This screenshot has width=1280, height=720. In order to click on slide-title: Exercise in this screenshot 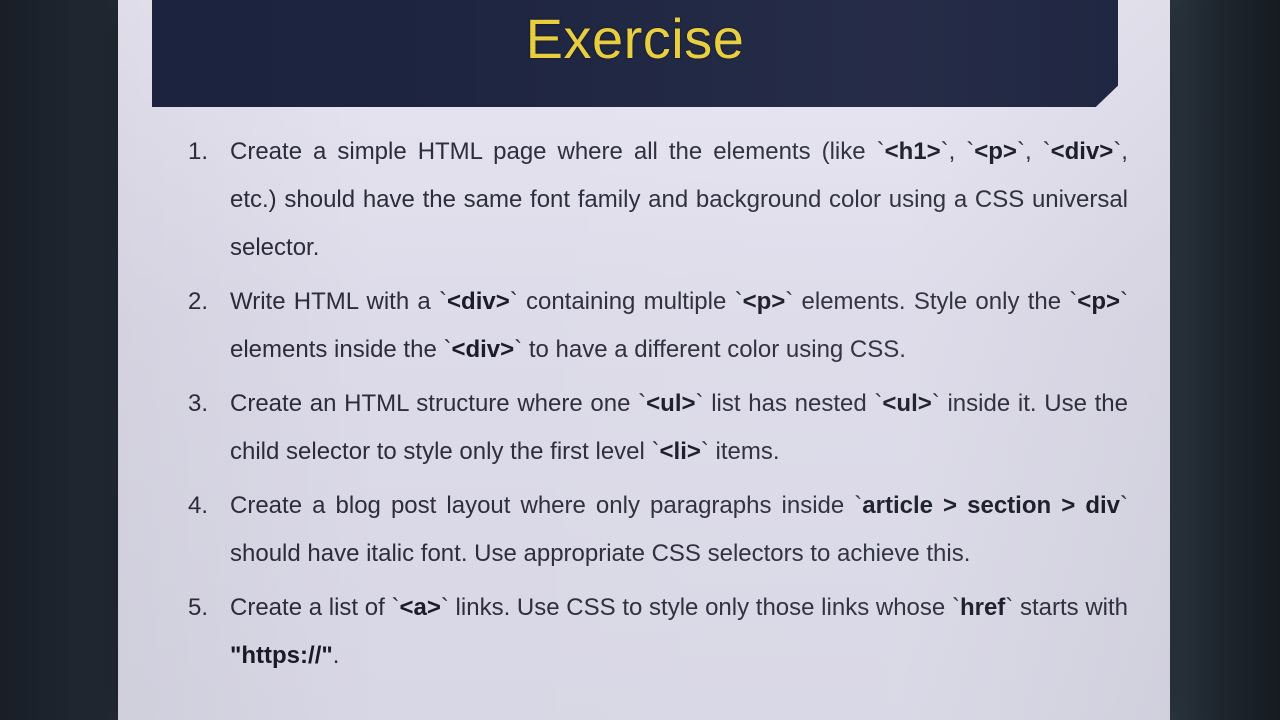, I will do `click(635, 38)`.